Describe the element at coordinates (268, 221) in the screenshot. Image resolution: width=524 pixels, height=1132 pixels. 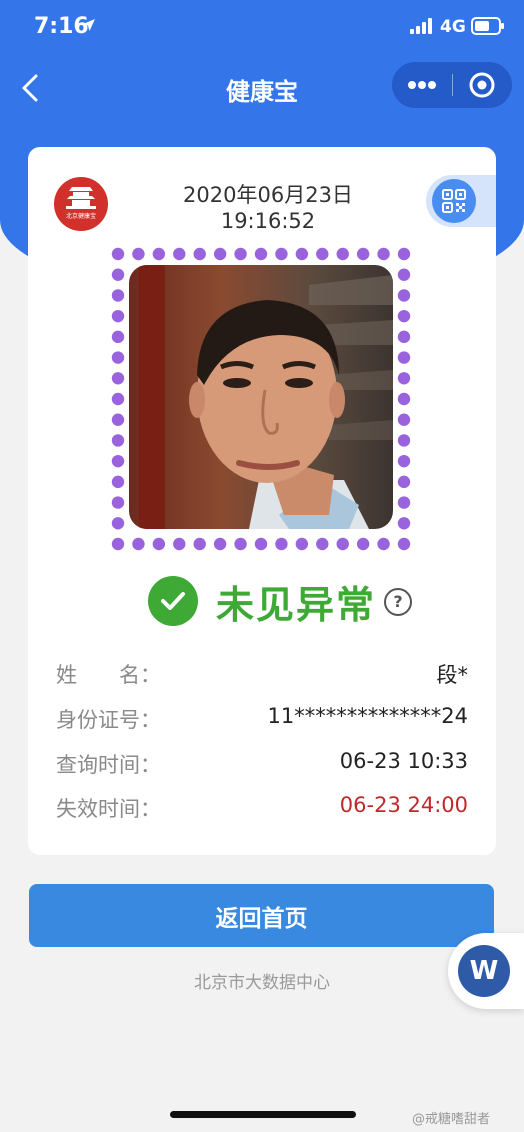
I see `query-time: 19:16:52` at that location.